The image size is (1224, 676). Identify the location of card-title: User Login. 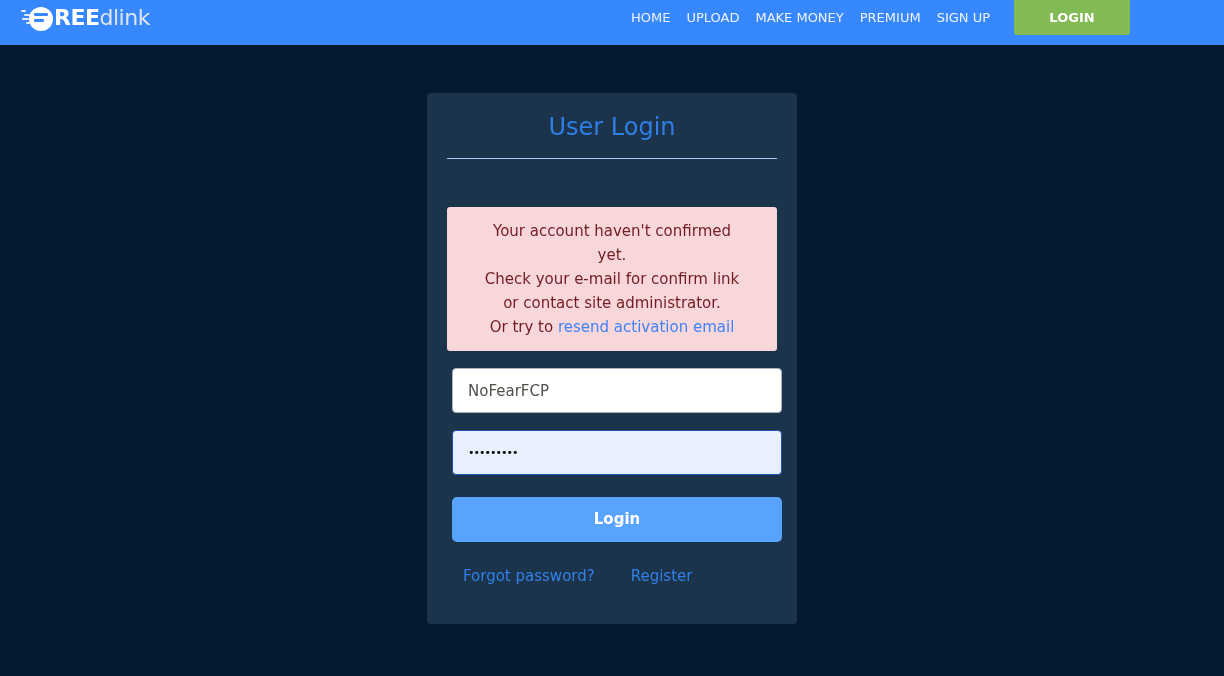
(612, 127).